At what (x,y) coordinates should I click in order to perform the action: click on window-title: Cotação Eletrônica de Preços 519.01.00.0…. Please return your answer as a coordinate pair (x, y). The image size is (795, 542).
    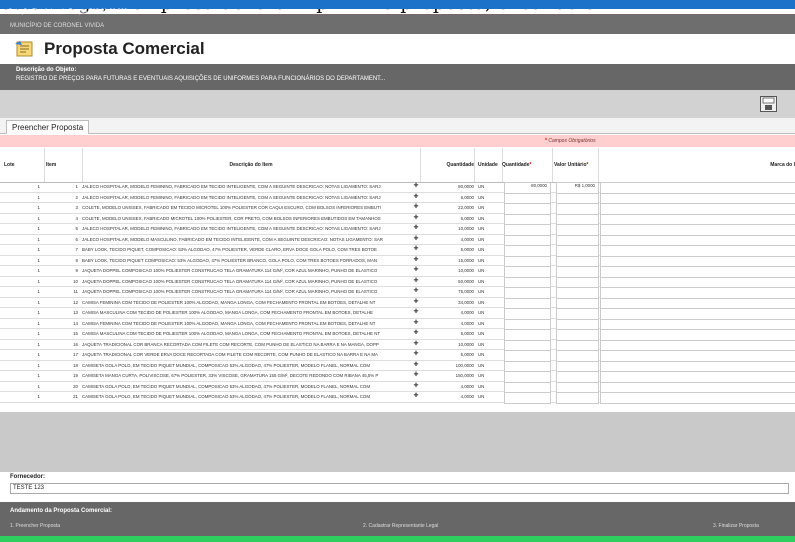
    Looking at the image, I should click on (68, 12).